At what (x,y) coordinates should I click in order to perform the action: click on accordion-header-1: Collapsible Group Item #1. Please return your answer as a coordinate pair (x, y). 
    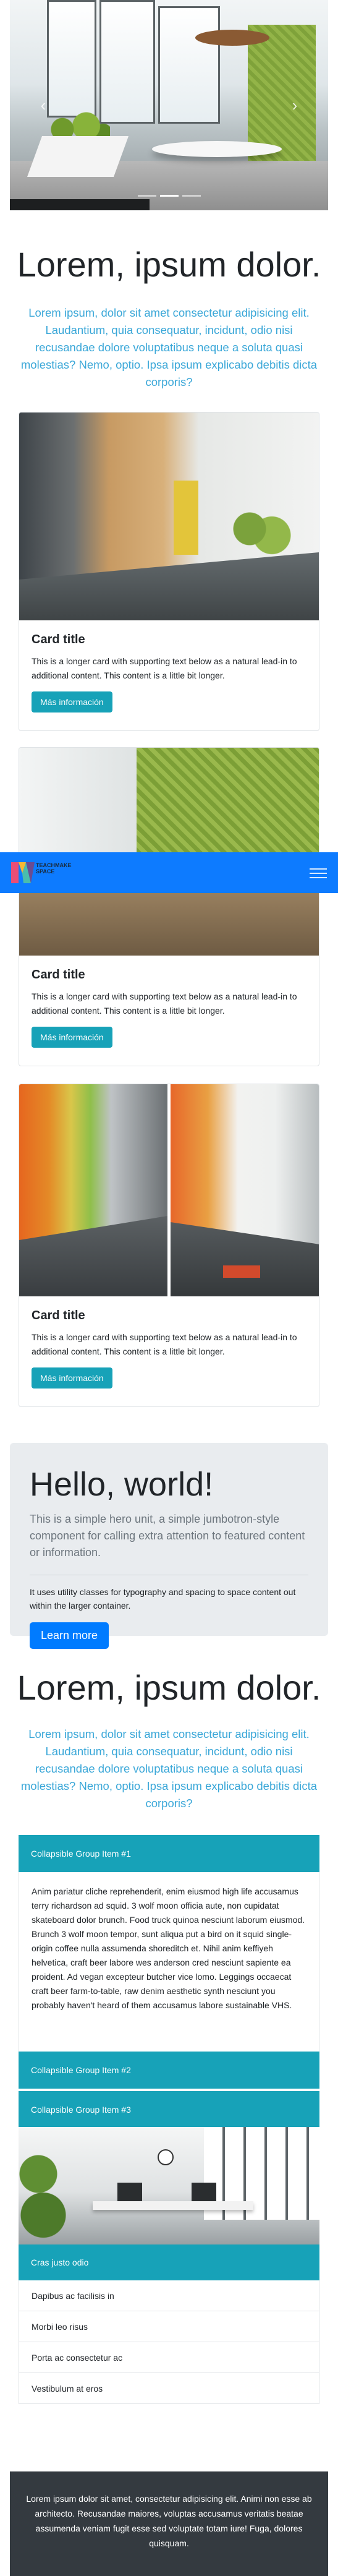
    Looking at the image, I should click on (169, 1854).